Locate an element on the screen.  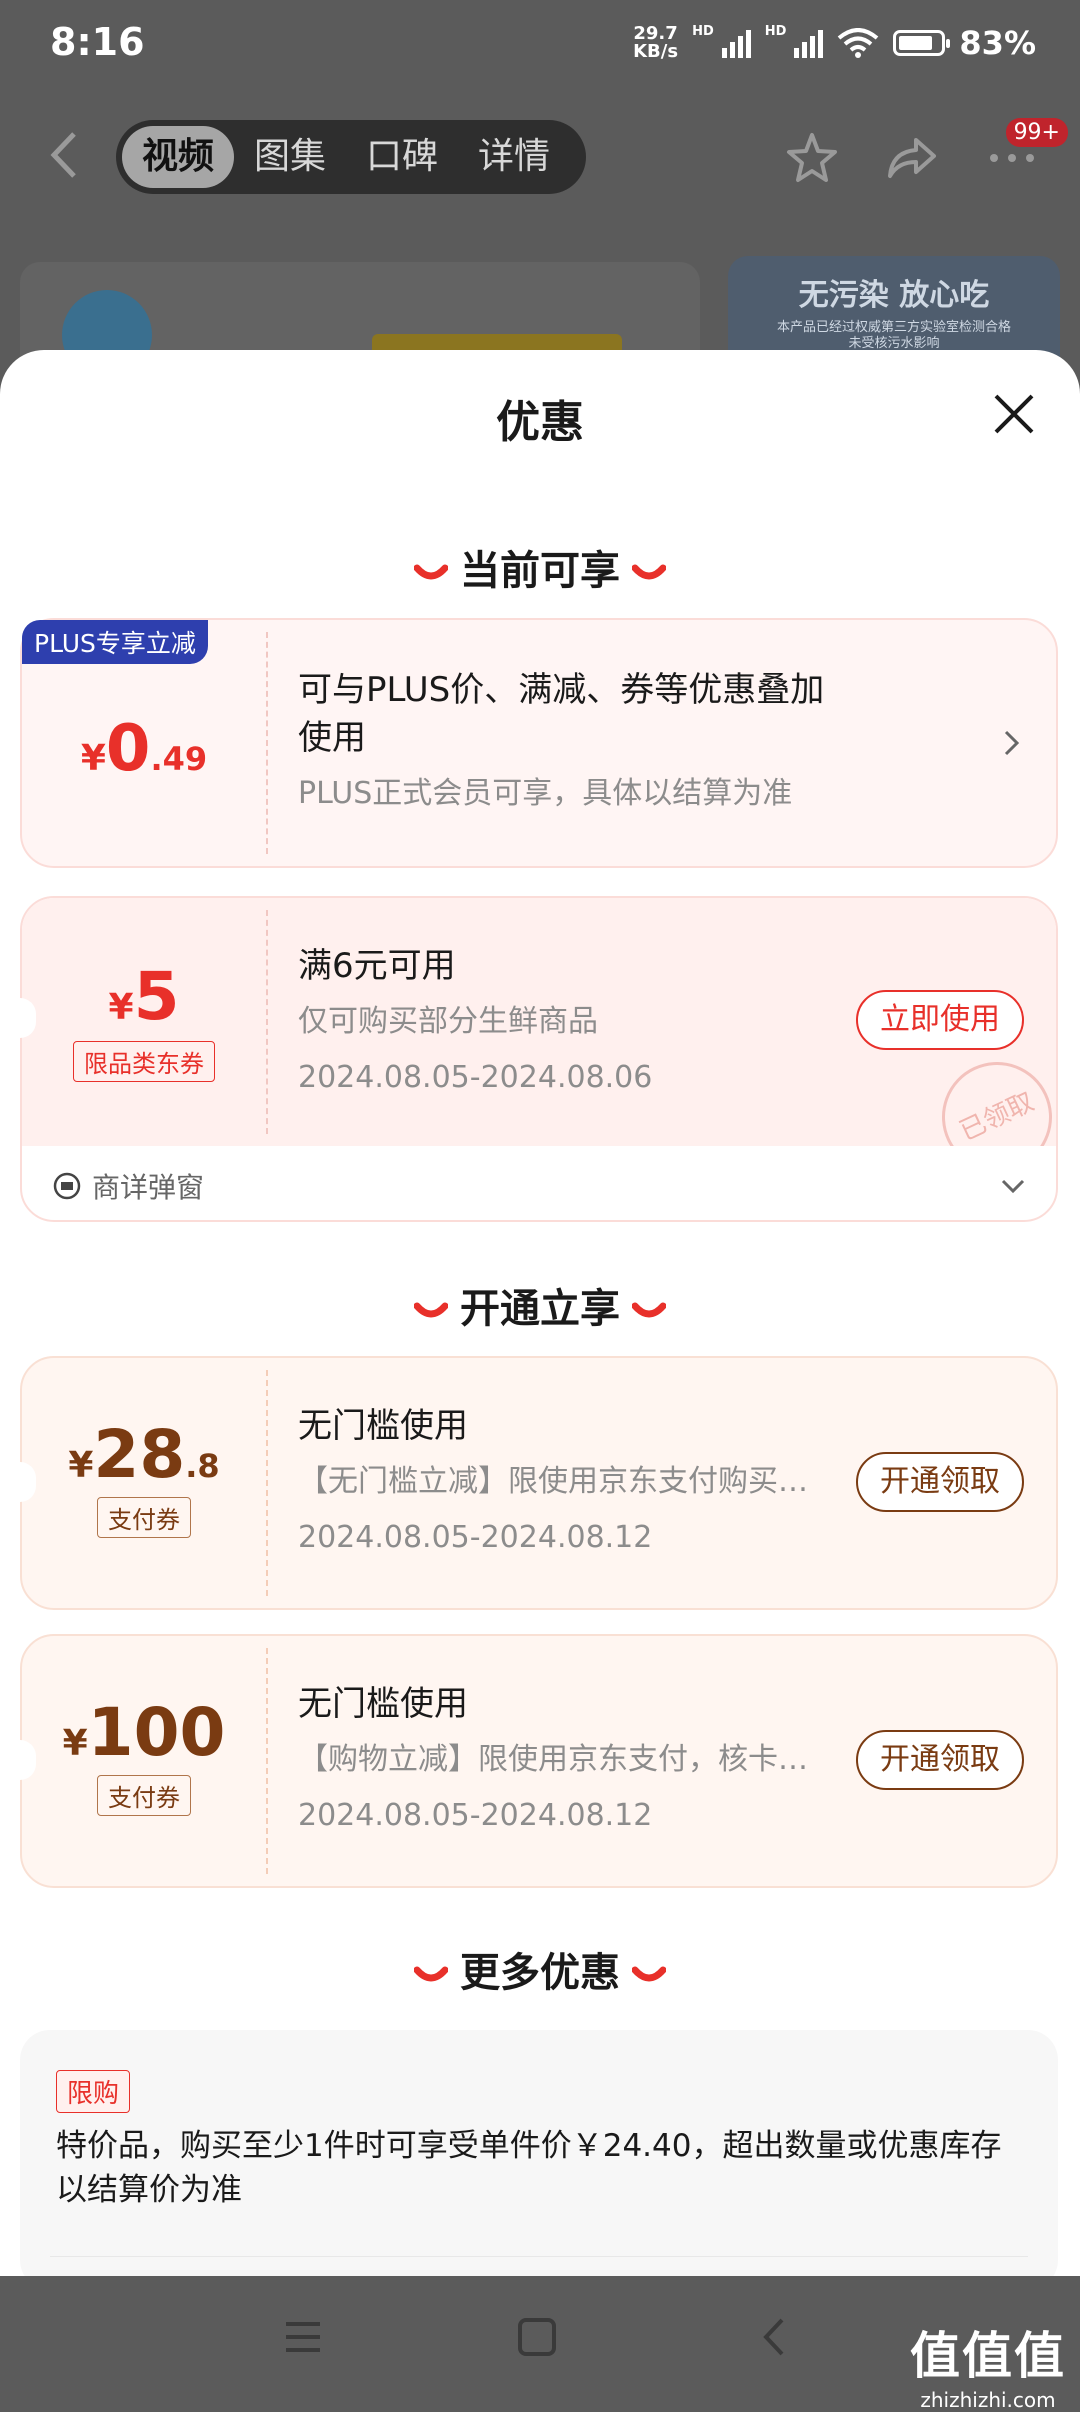
battery-percent: 83% is located at coordinates (997, 43).